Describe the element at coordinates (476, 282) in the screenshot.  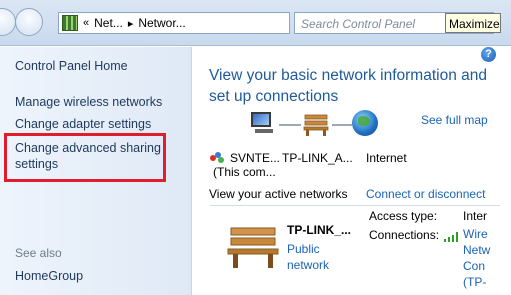
I see `connection-line-4: (TP-` at that location.